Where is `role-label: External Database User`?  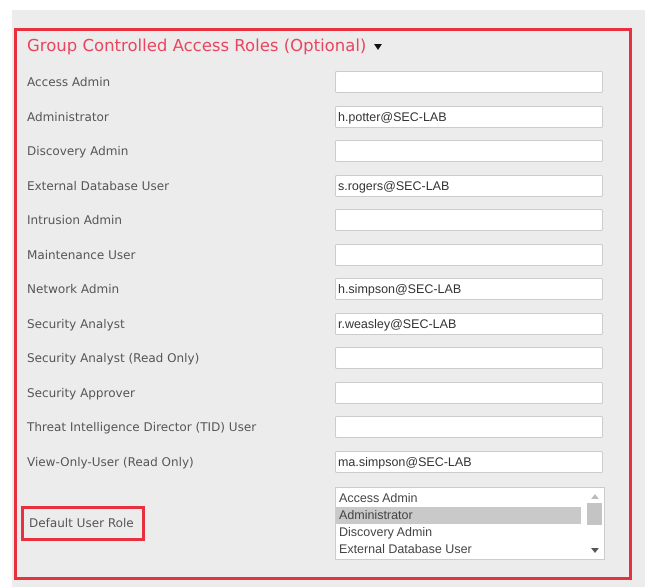
role-label: External Database User is located at coordinates (98, 185).